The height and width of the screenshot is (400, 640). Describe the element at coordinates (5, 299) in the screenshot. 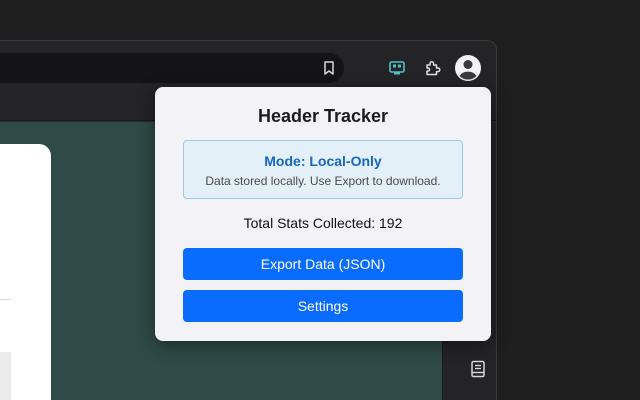

I see `card-divider` at that location.